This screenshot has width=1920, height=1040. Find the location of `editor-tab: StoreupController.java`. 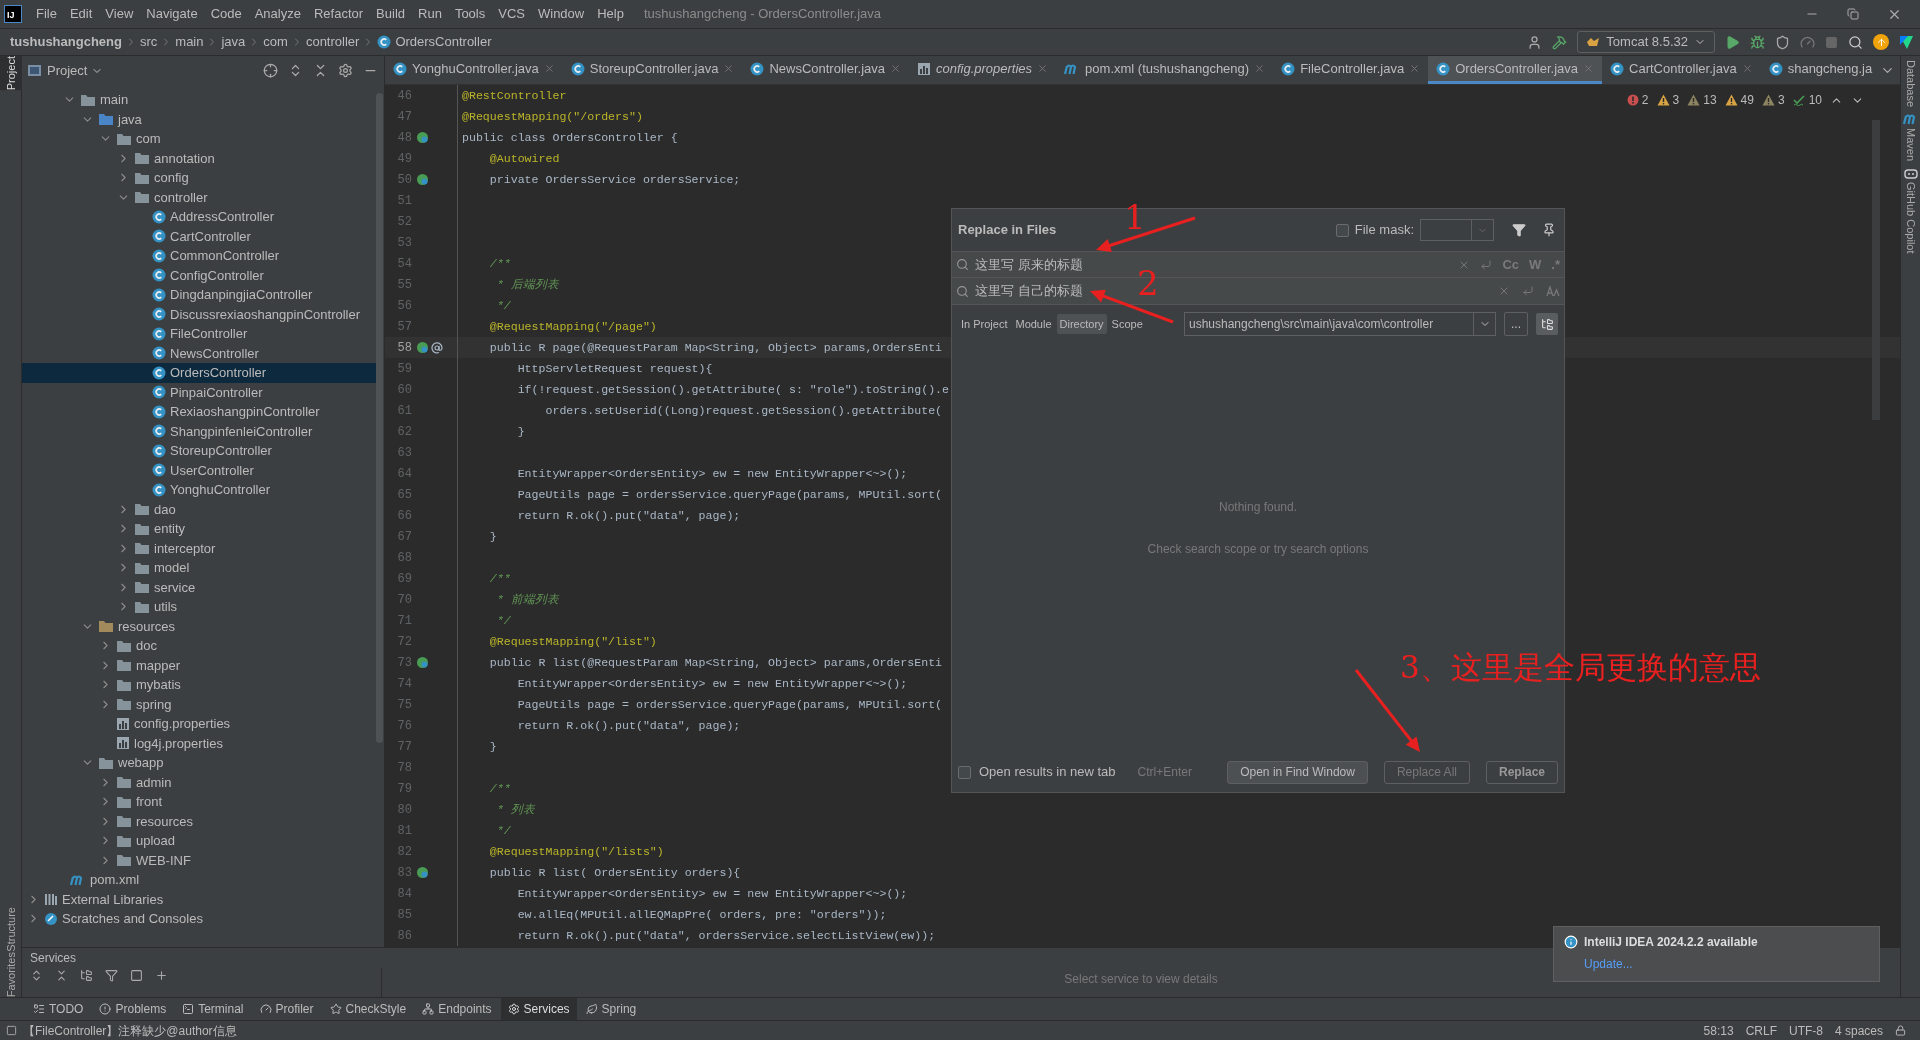

editor-tab: StoreupController.java is located at coordinates (652, 70).